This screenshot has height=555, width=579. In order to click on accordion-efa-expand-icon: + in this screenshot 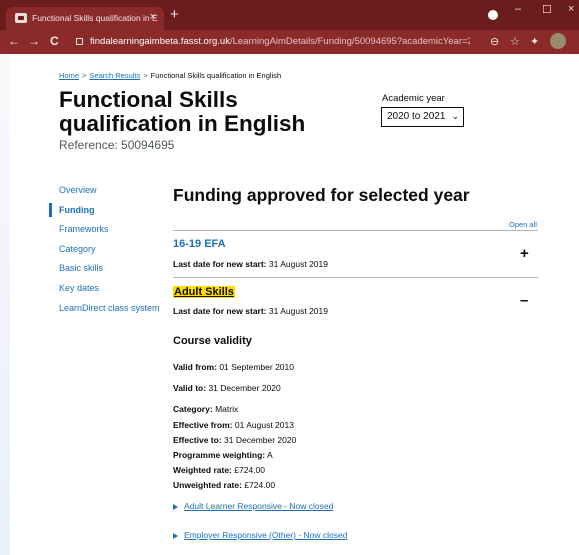, I will do `click(524, 253)`.